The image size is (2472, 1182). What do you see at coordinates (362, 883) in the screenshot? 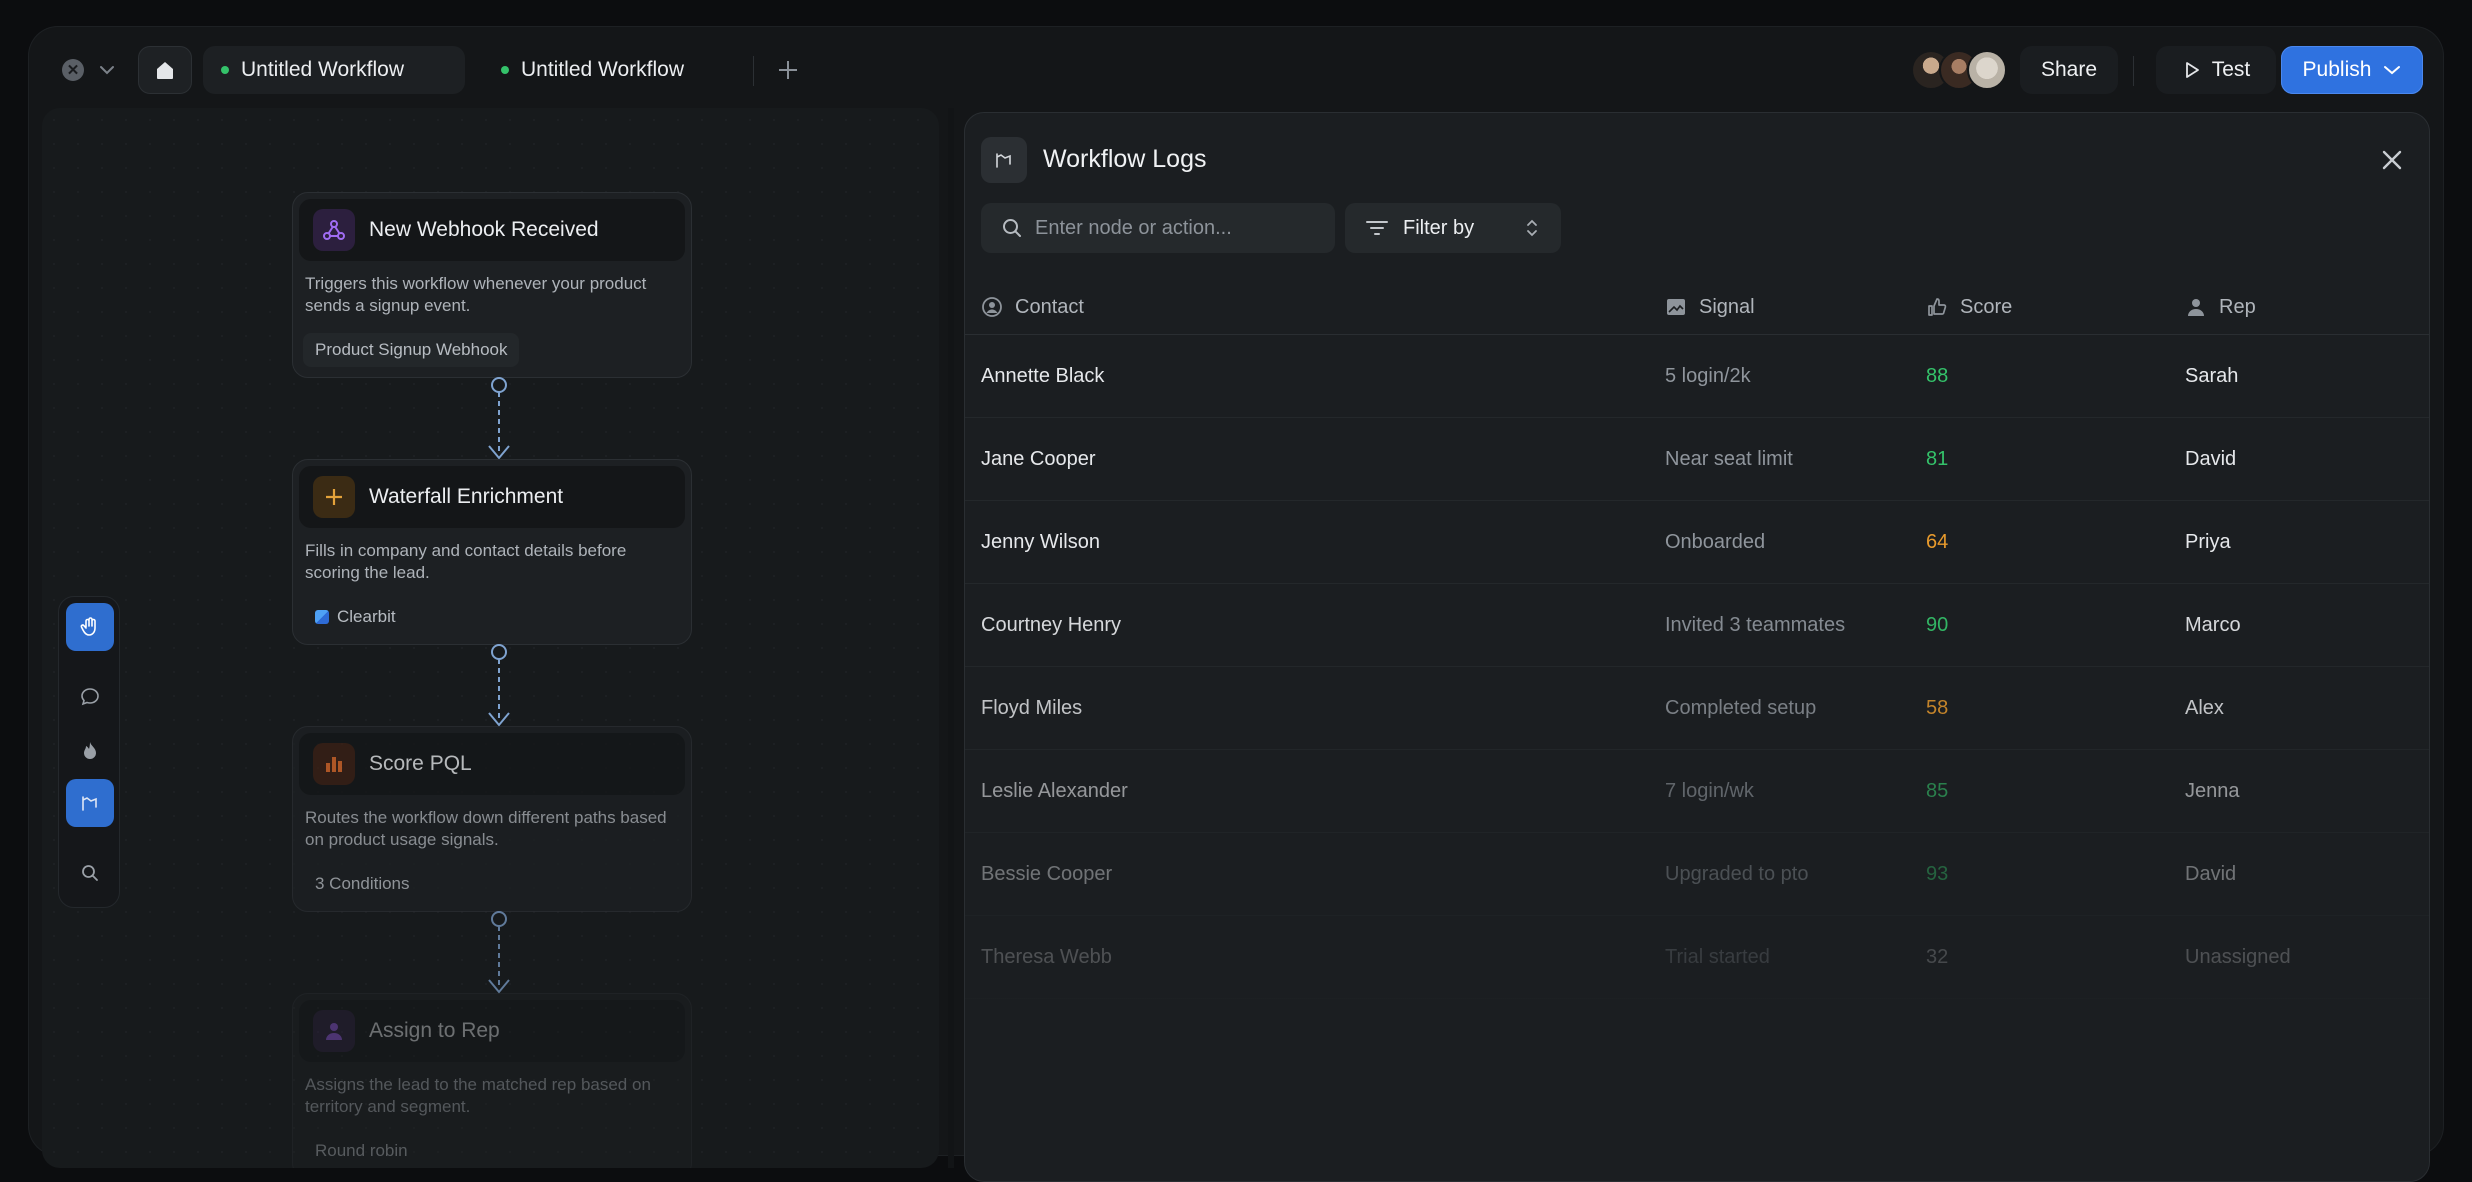
I see `node-chip: 3 Conditions` at bounding box center [362, 883].